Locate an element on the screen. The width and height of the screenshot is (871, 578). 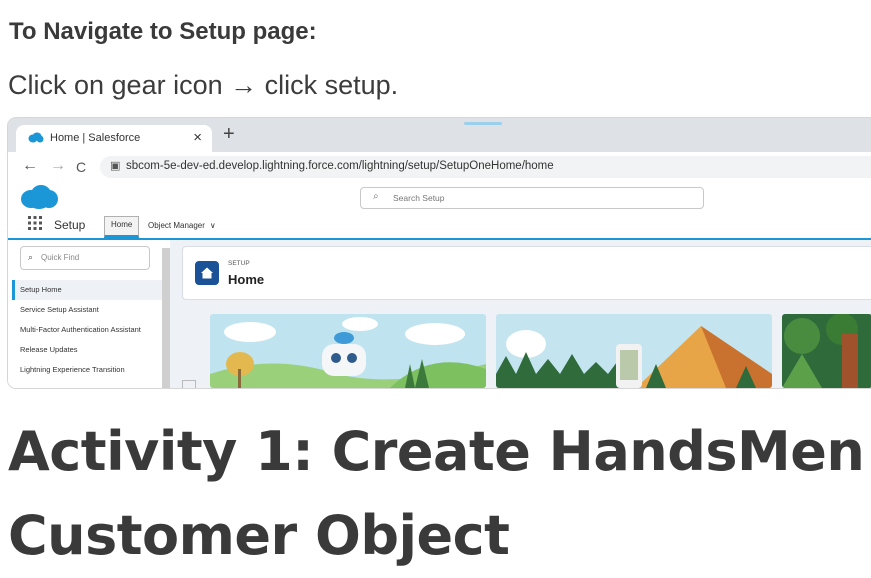
tab-title: Home | Salesforce is located at coordinates (95, 138).